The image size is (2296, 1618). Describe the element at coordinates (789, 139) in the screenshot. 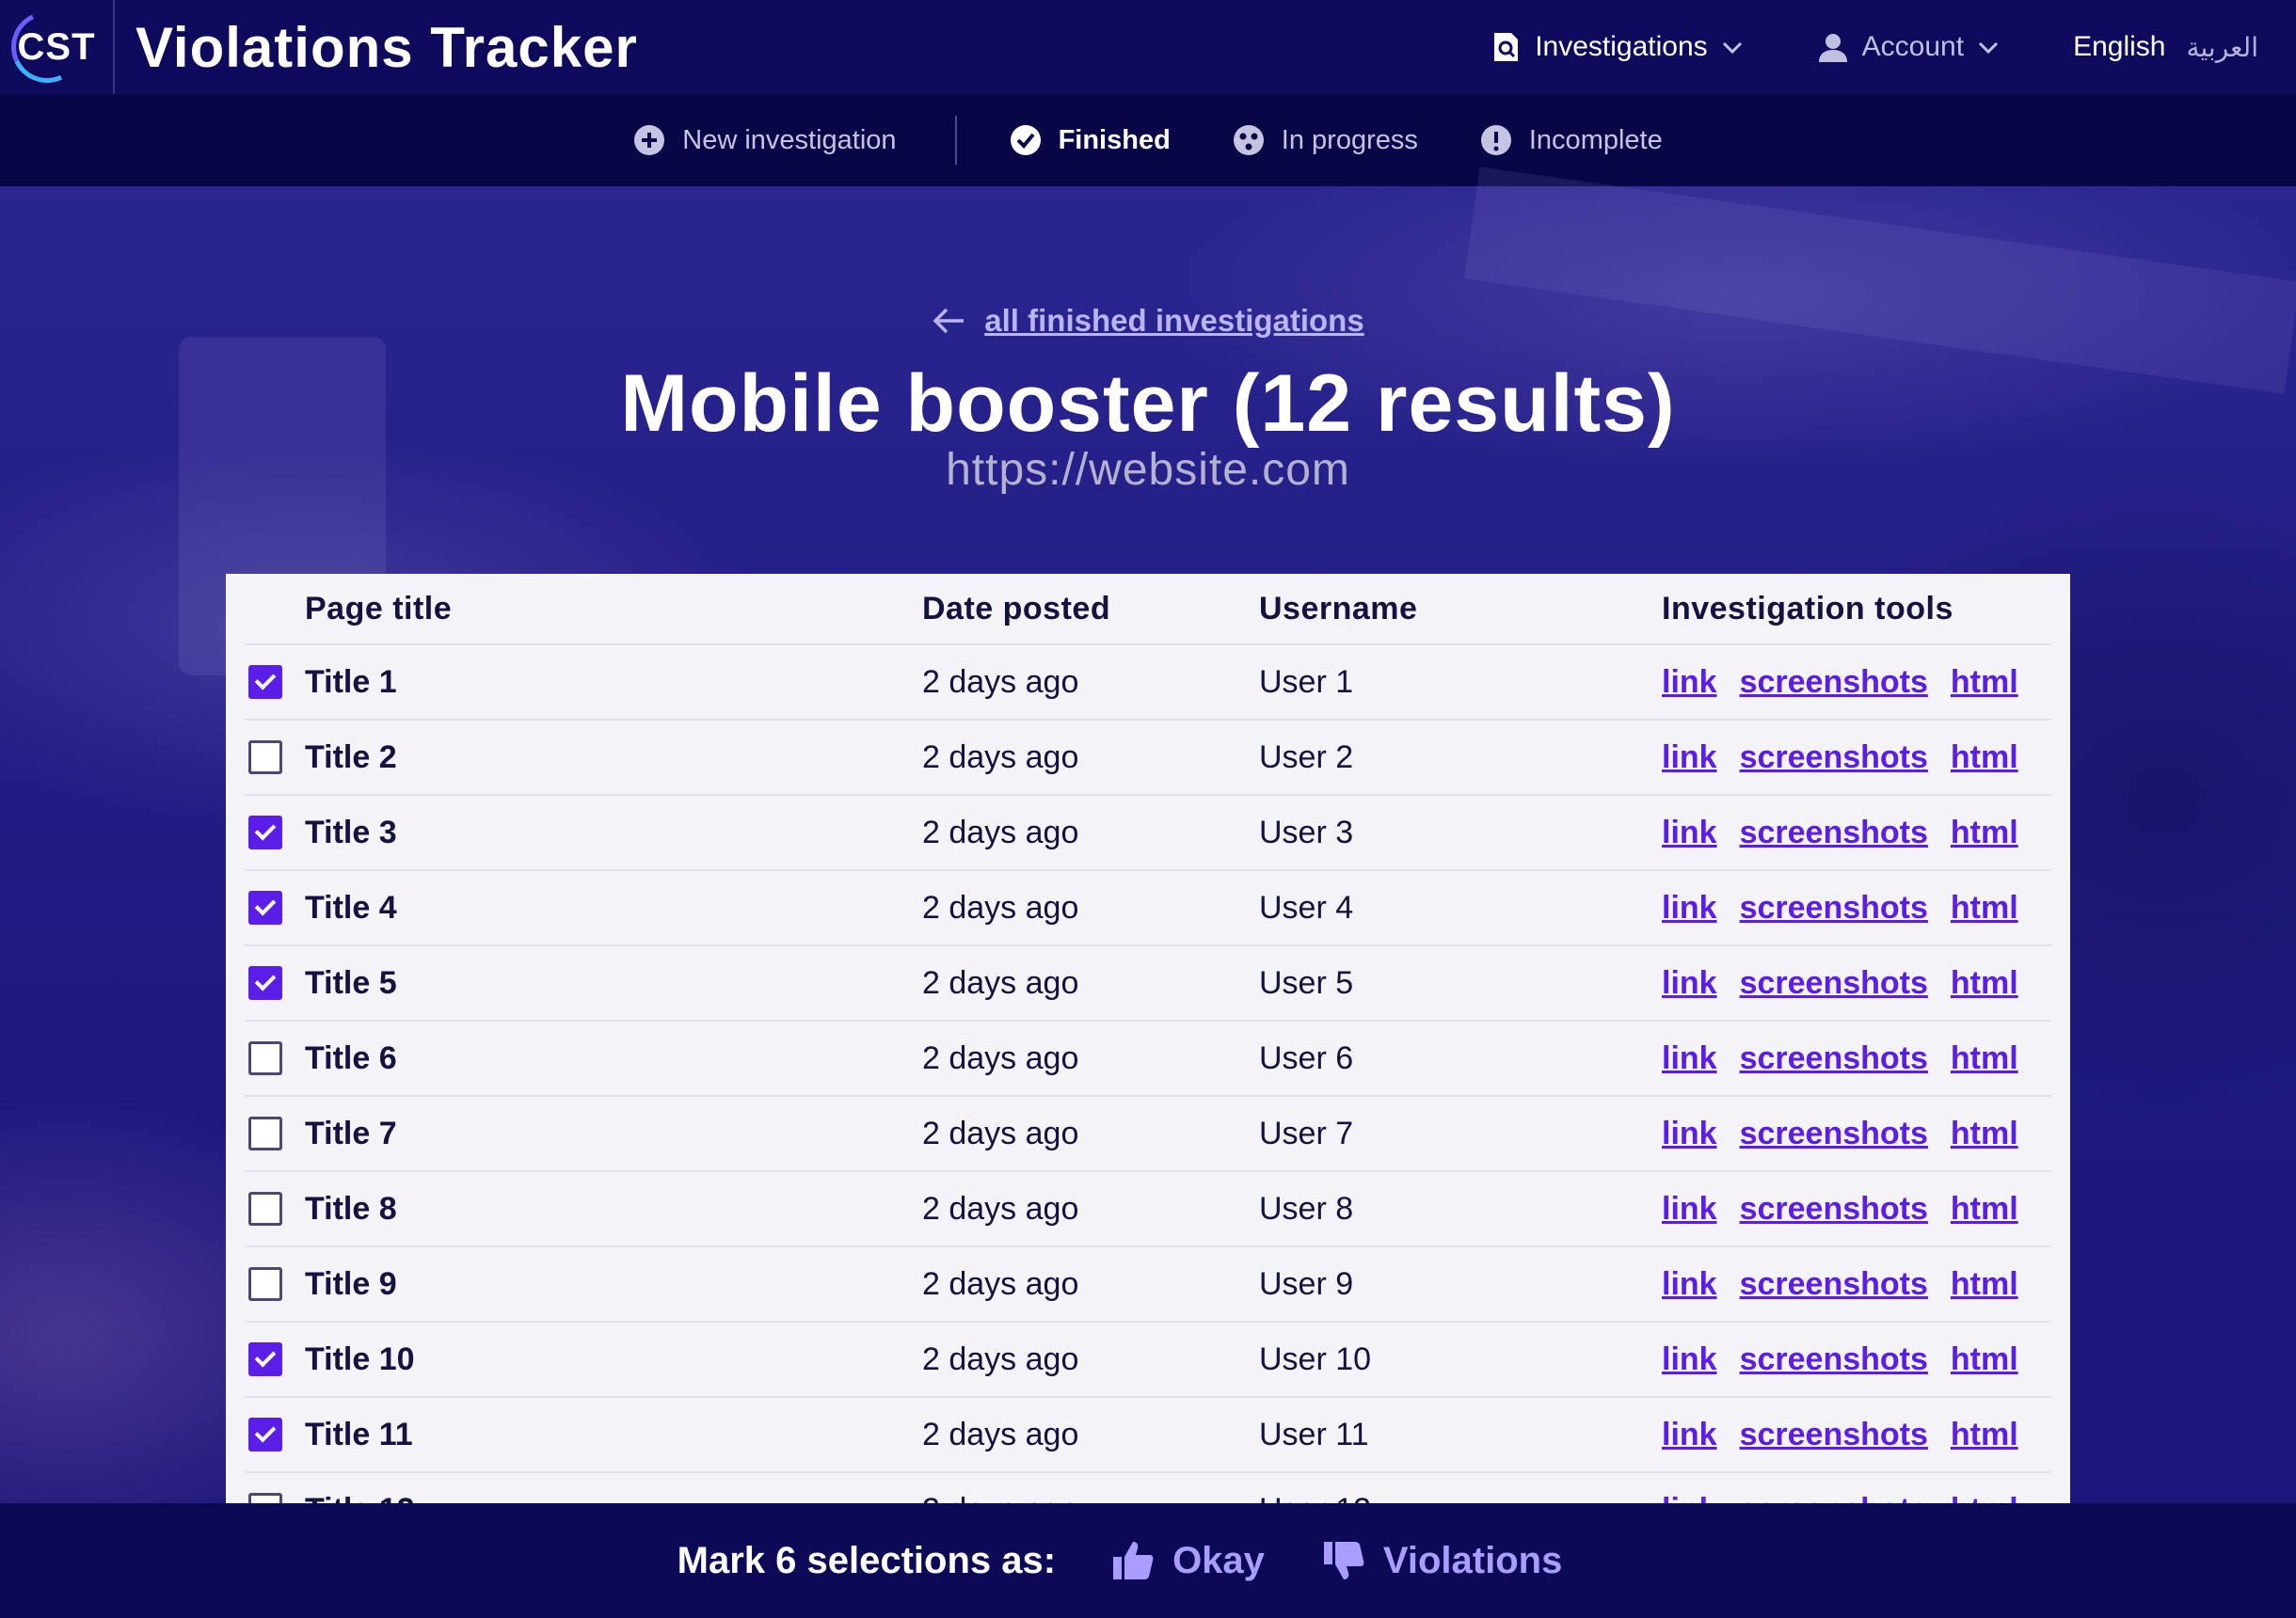

I see `new-investigation-label: New investigation` at that location.